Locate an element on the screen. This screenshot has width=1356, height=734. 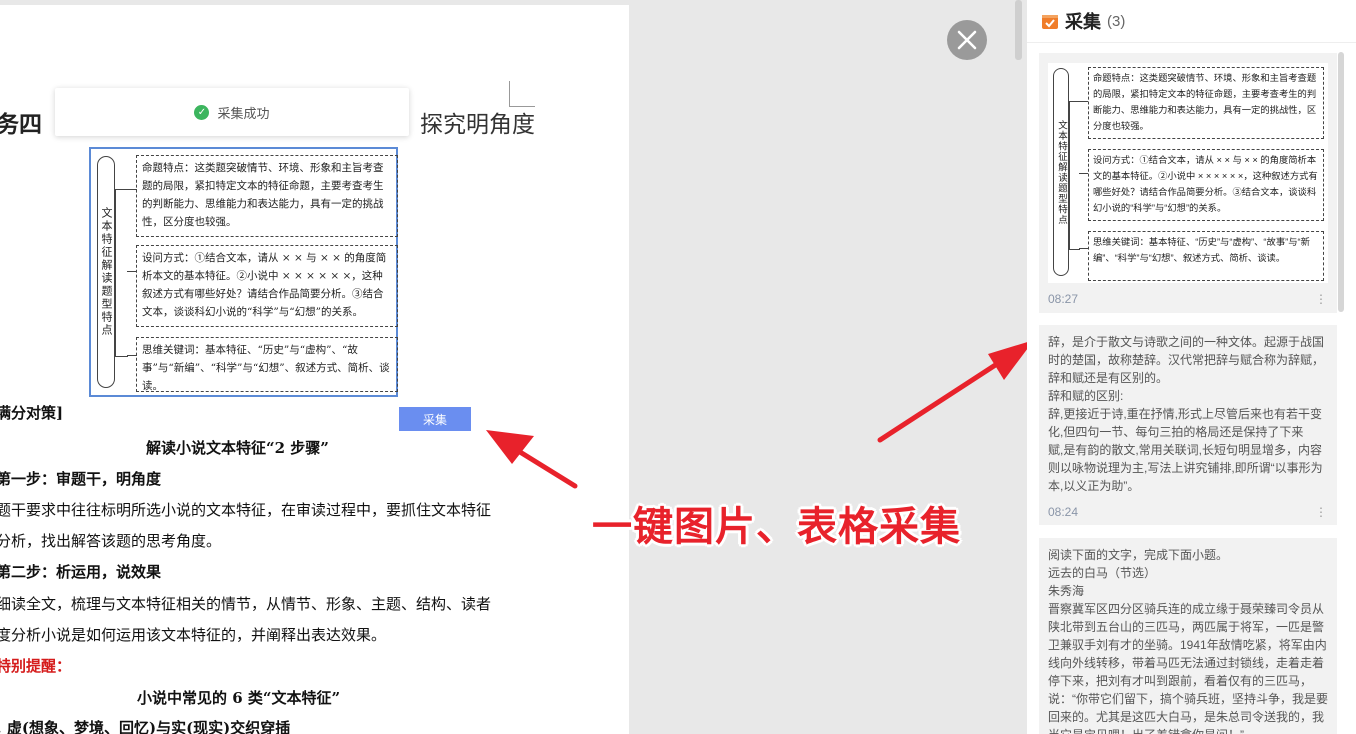
collect-icon is located at coordinates (1050, 21).